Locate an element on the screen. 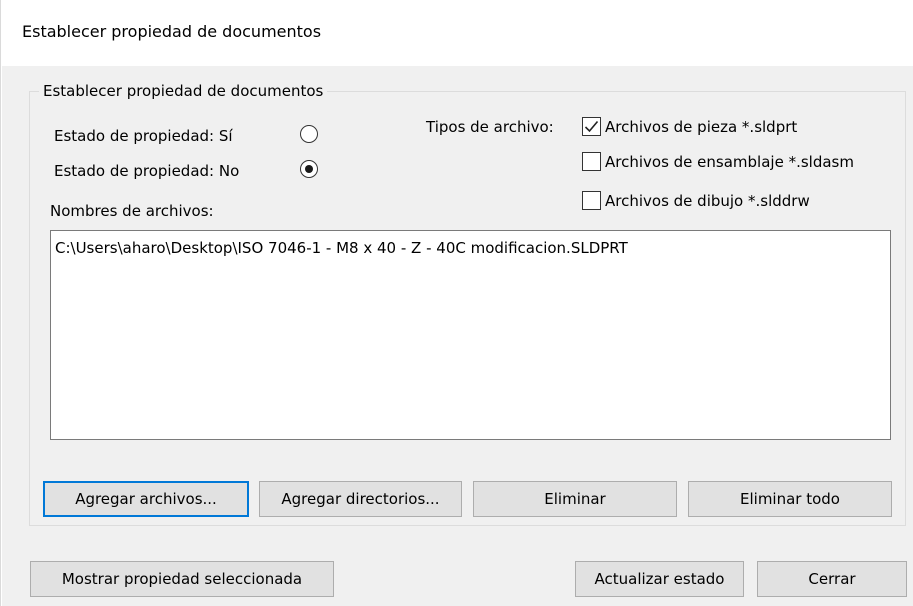 This screenshot has width=913, height=606. slddrw-checkbox is located at coordinates (591, 200).